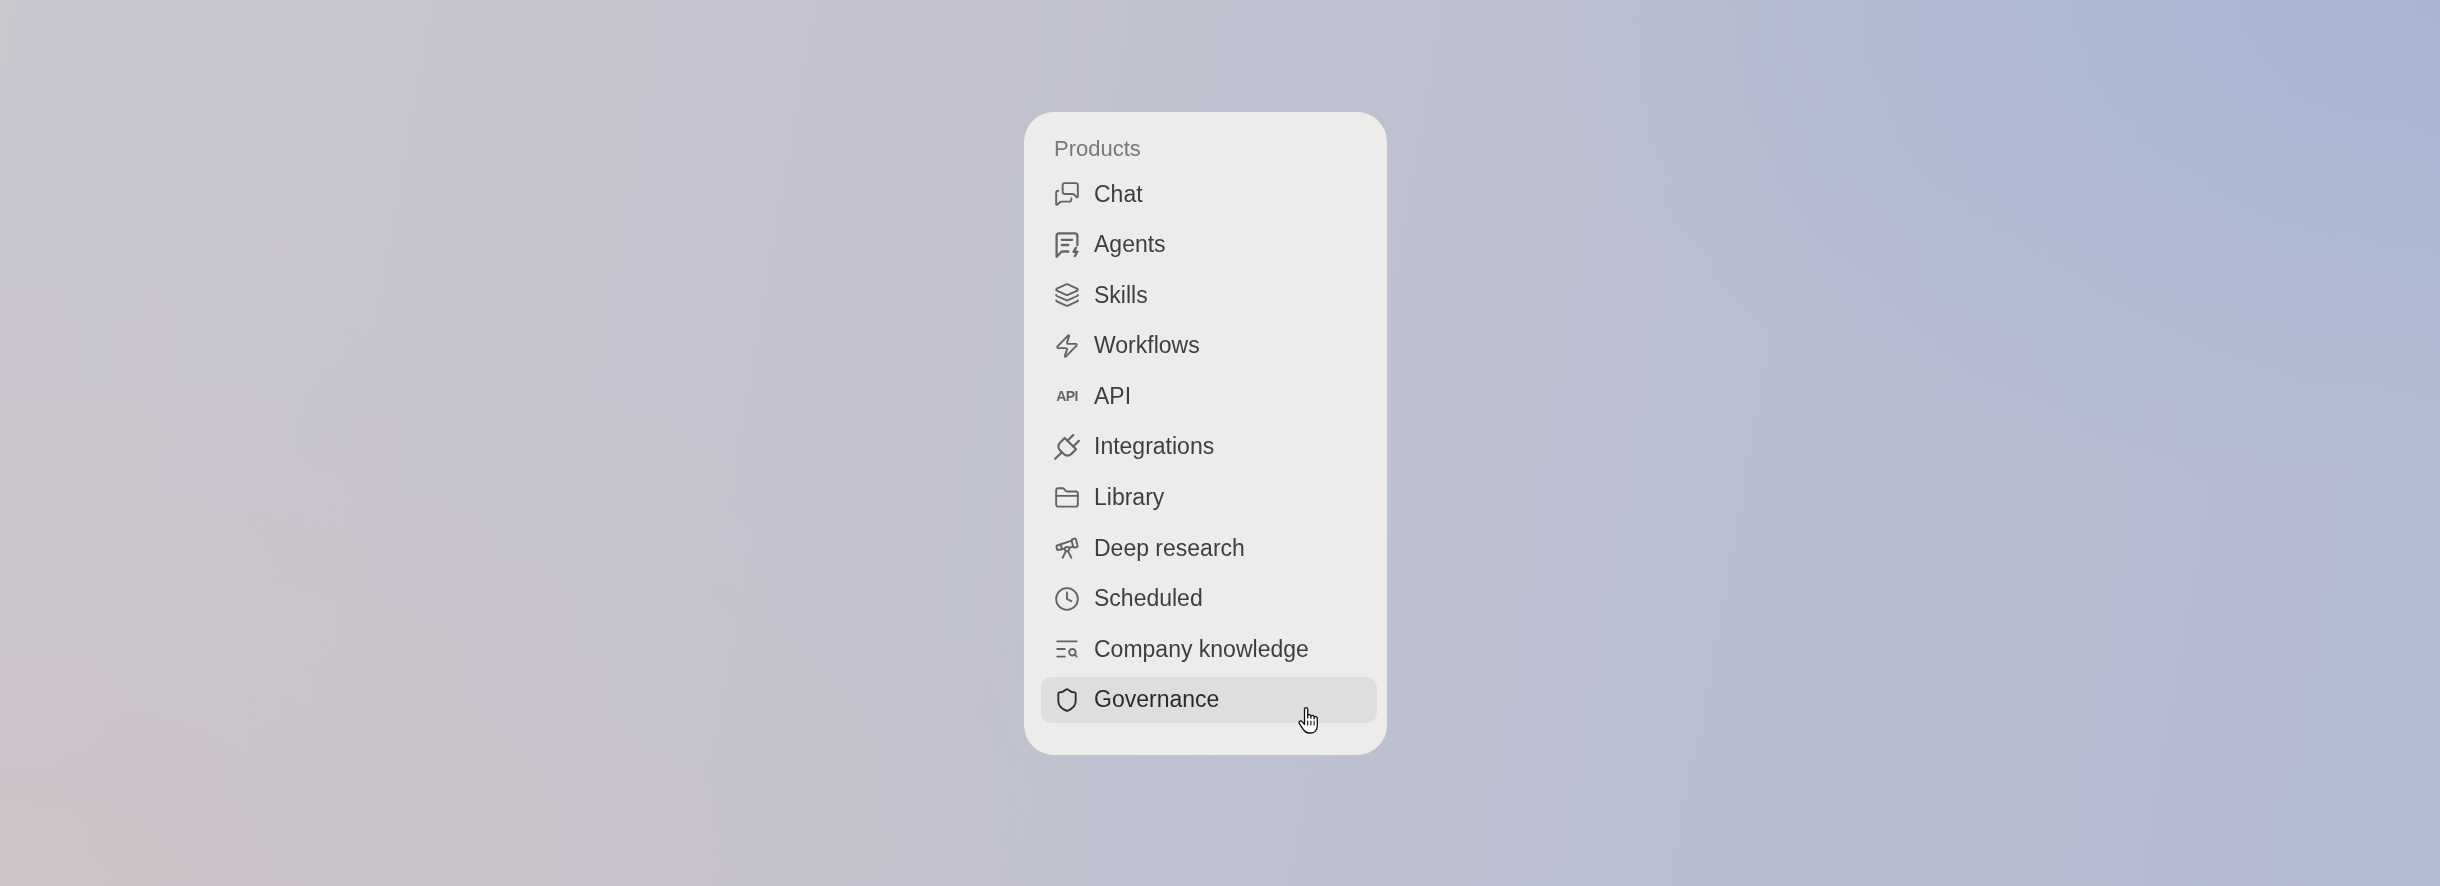  Describe the element at coordinates (1309, 719) in the screenshot. I see `hand-pointer-icon` at that location.